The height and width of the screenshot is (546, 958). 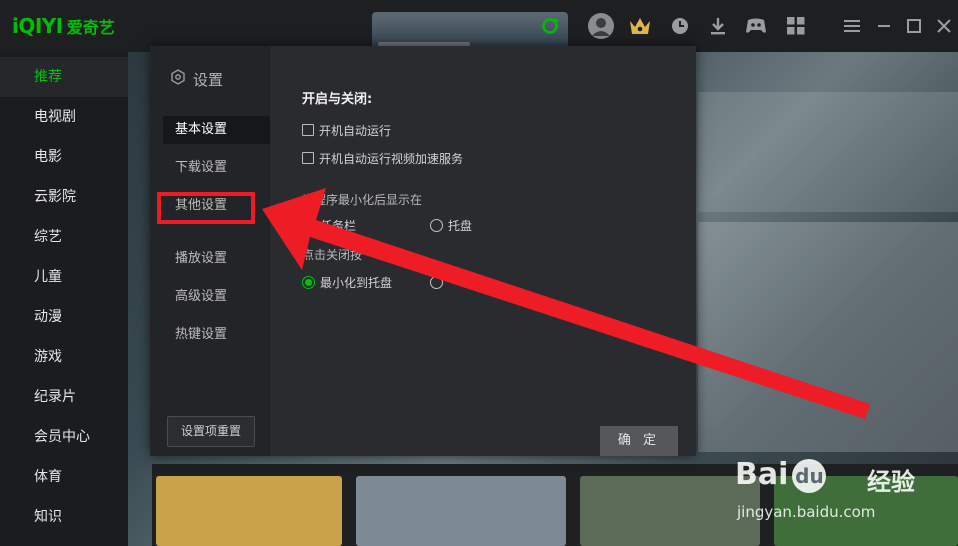 I want to click on paw-icon: du, so click(x=809, y=475).